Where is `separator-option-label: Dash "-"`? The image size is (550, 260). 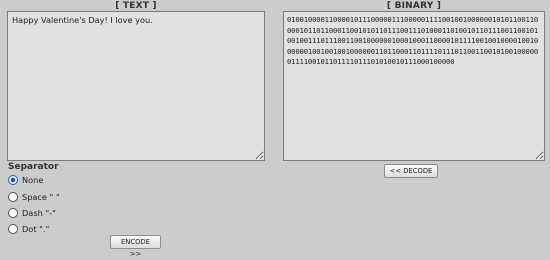 separator-option-label: Dash "-" is located at coordinates (39, 213).